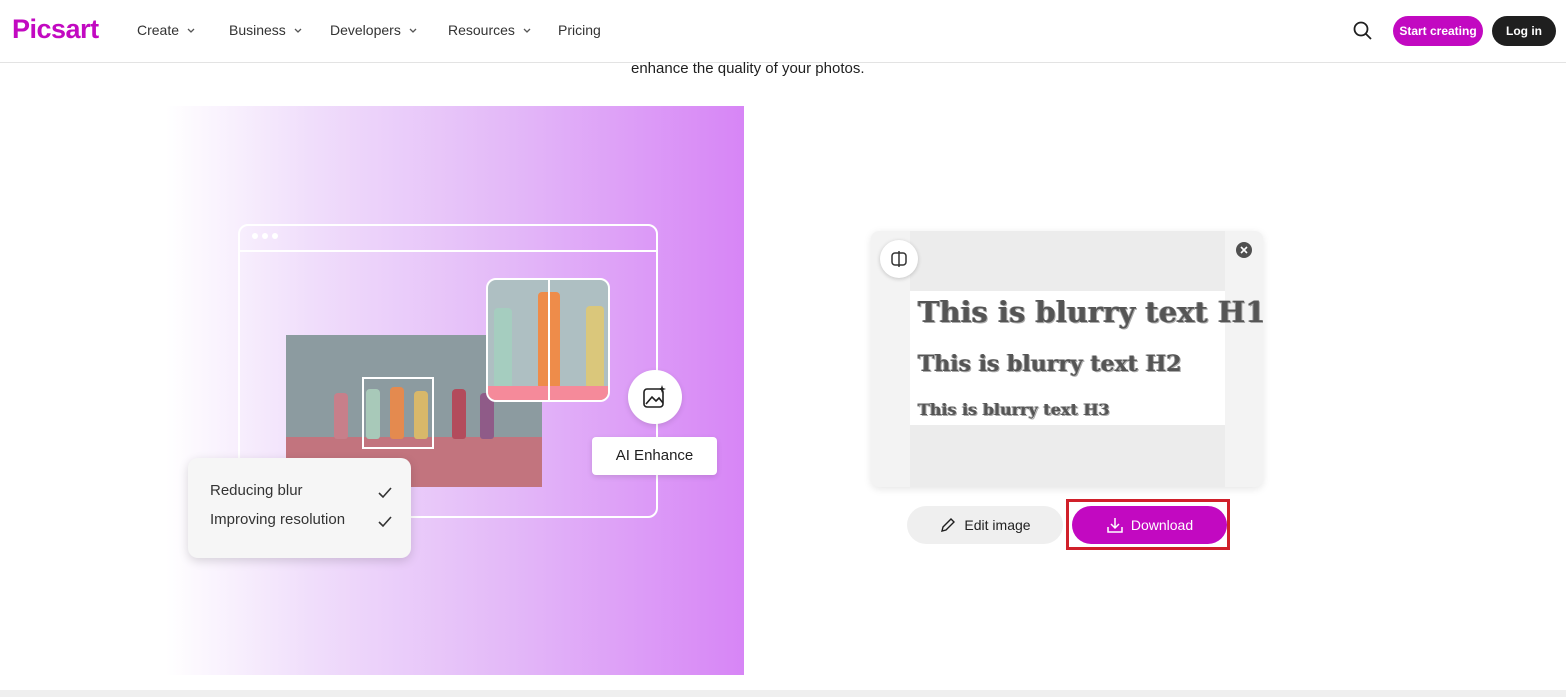 This screenshot has height=697, width=1566. I want to click on login-button: Log in, so click(1524, 31).